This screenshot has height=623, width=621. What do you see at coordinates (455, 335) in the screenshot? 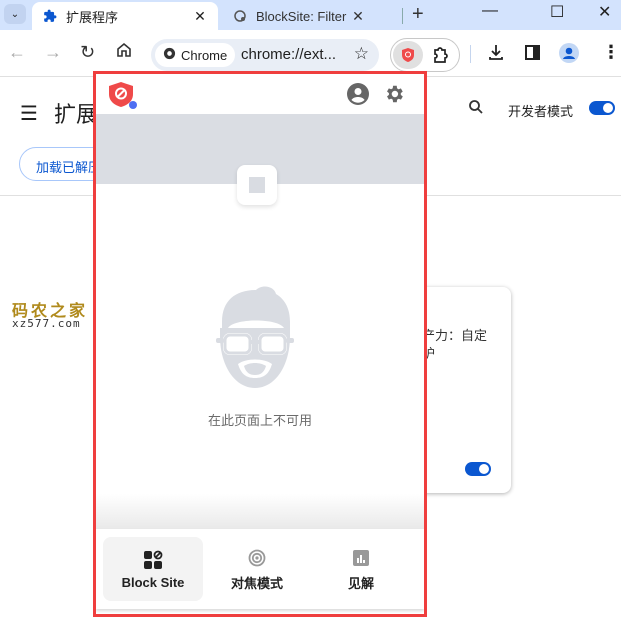
I see `description-line: 产力：自定` at bounding box center [455, 335].